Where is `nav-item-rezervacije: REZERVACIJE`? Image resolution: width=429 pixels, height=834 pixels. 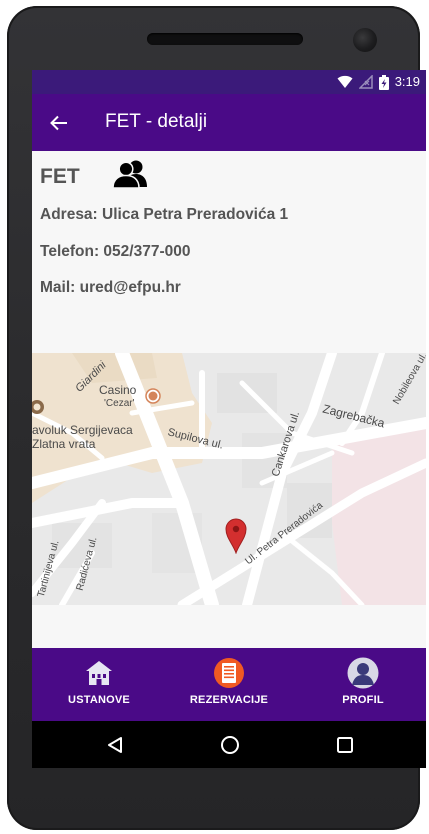
nav-item-rezervacije: REZERVACIJE is located at coordinates (229, 686).